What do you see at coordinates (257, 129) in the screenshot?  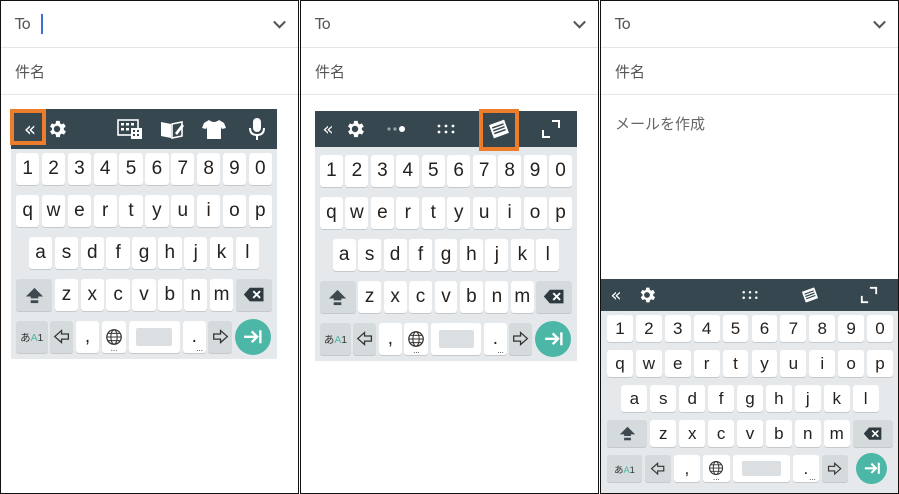 I see `microphone-icon` at bounding box center [257, 129].